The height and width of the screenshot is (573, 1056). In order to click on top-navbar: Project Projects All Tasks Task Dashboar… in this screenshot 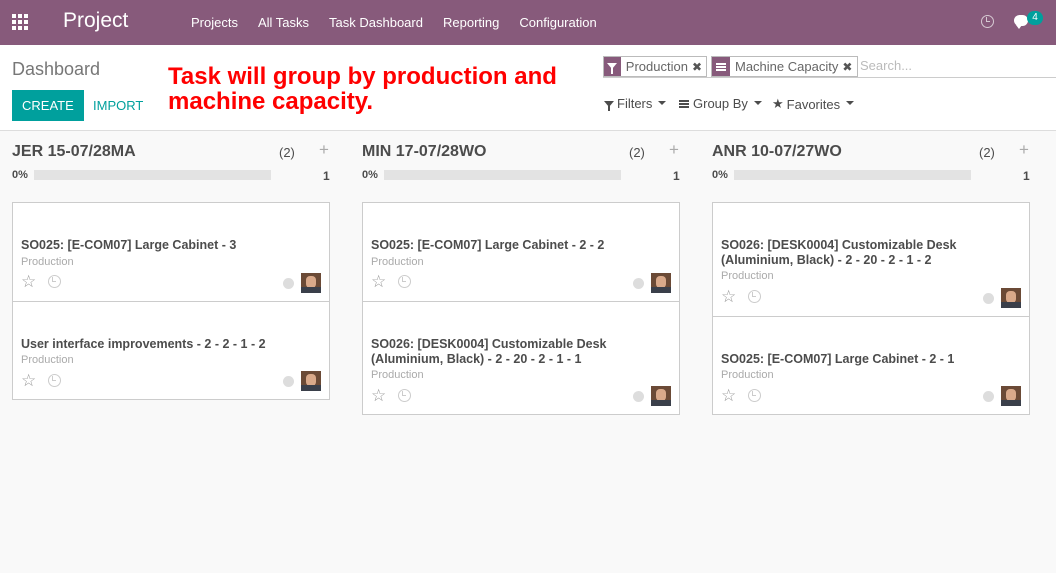, I will do `click(528, 22)`.